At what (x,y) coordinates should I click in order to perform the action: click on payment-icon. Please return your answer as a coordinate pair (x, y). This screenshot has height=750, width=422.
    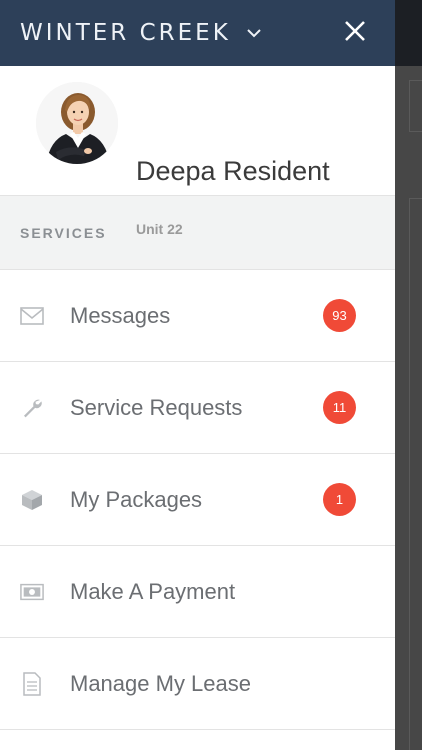
    Looking at the image, I should click on (32, 592).